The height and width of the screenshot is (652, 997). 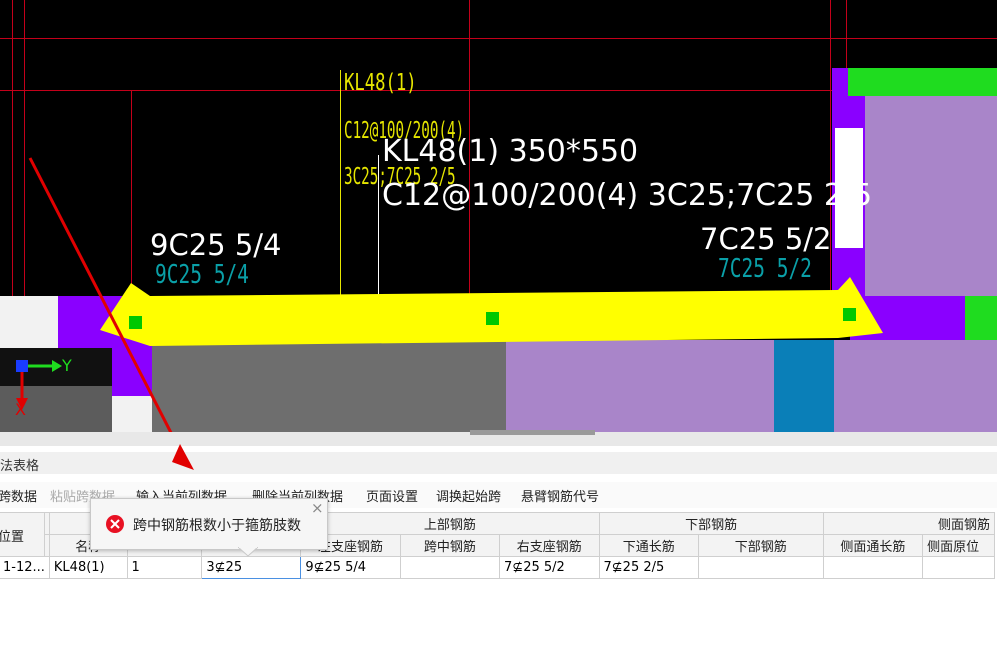 What do you see at coordinates (549, 567) in the screenshot?
I see `cell-right-support: 7⊈25 5/2` at bounding box center [549, 567].